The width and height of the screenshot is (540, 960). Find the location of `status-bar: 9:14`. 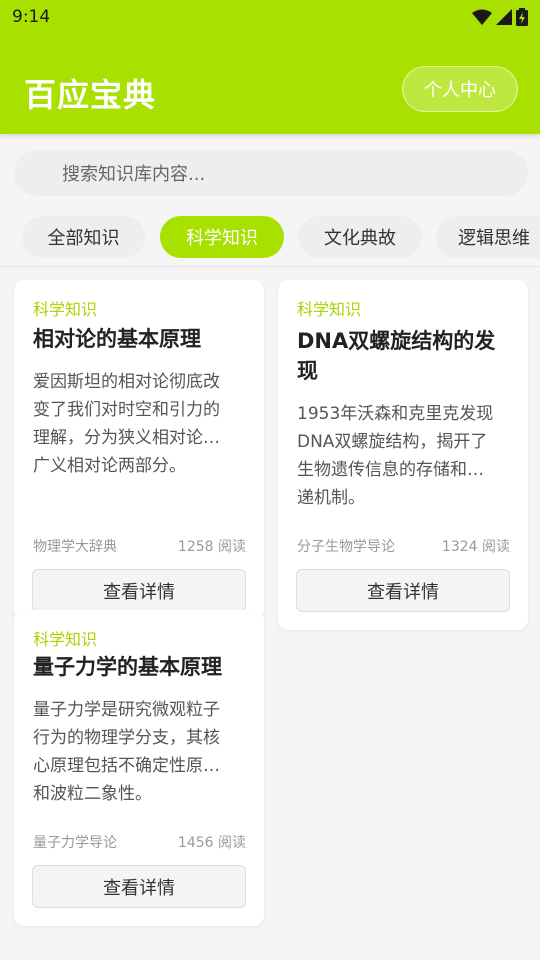

status-bar: 9:14 is located at coordinates (270, 17).